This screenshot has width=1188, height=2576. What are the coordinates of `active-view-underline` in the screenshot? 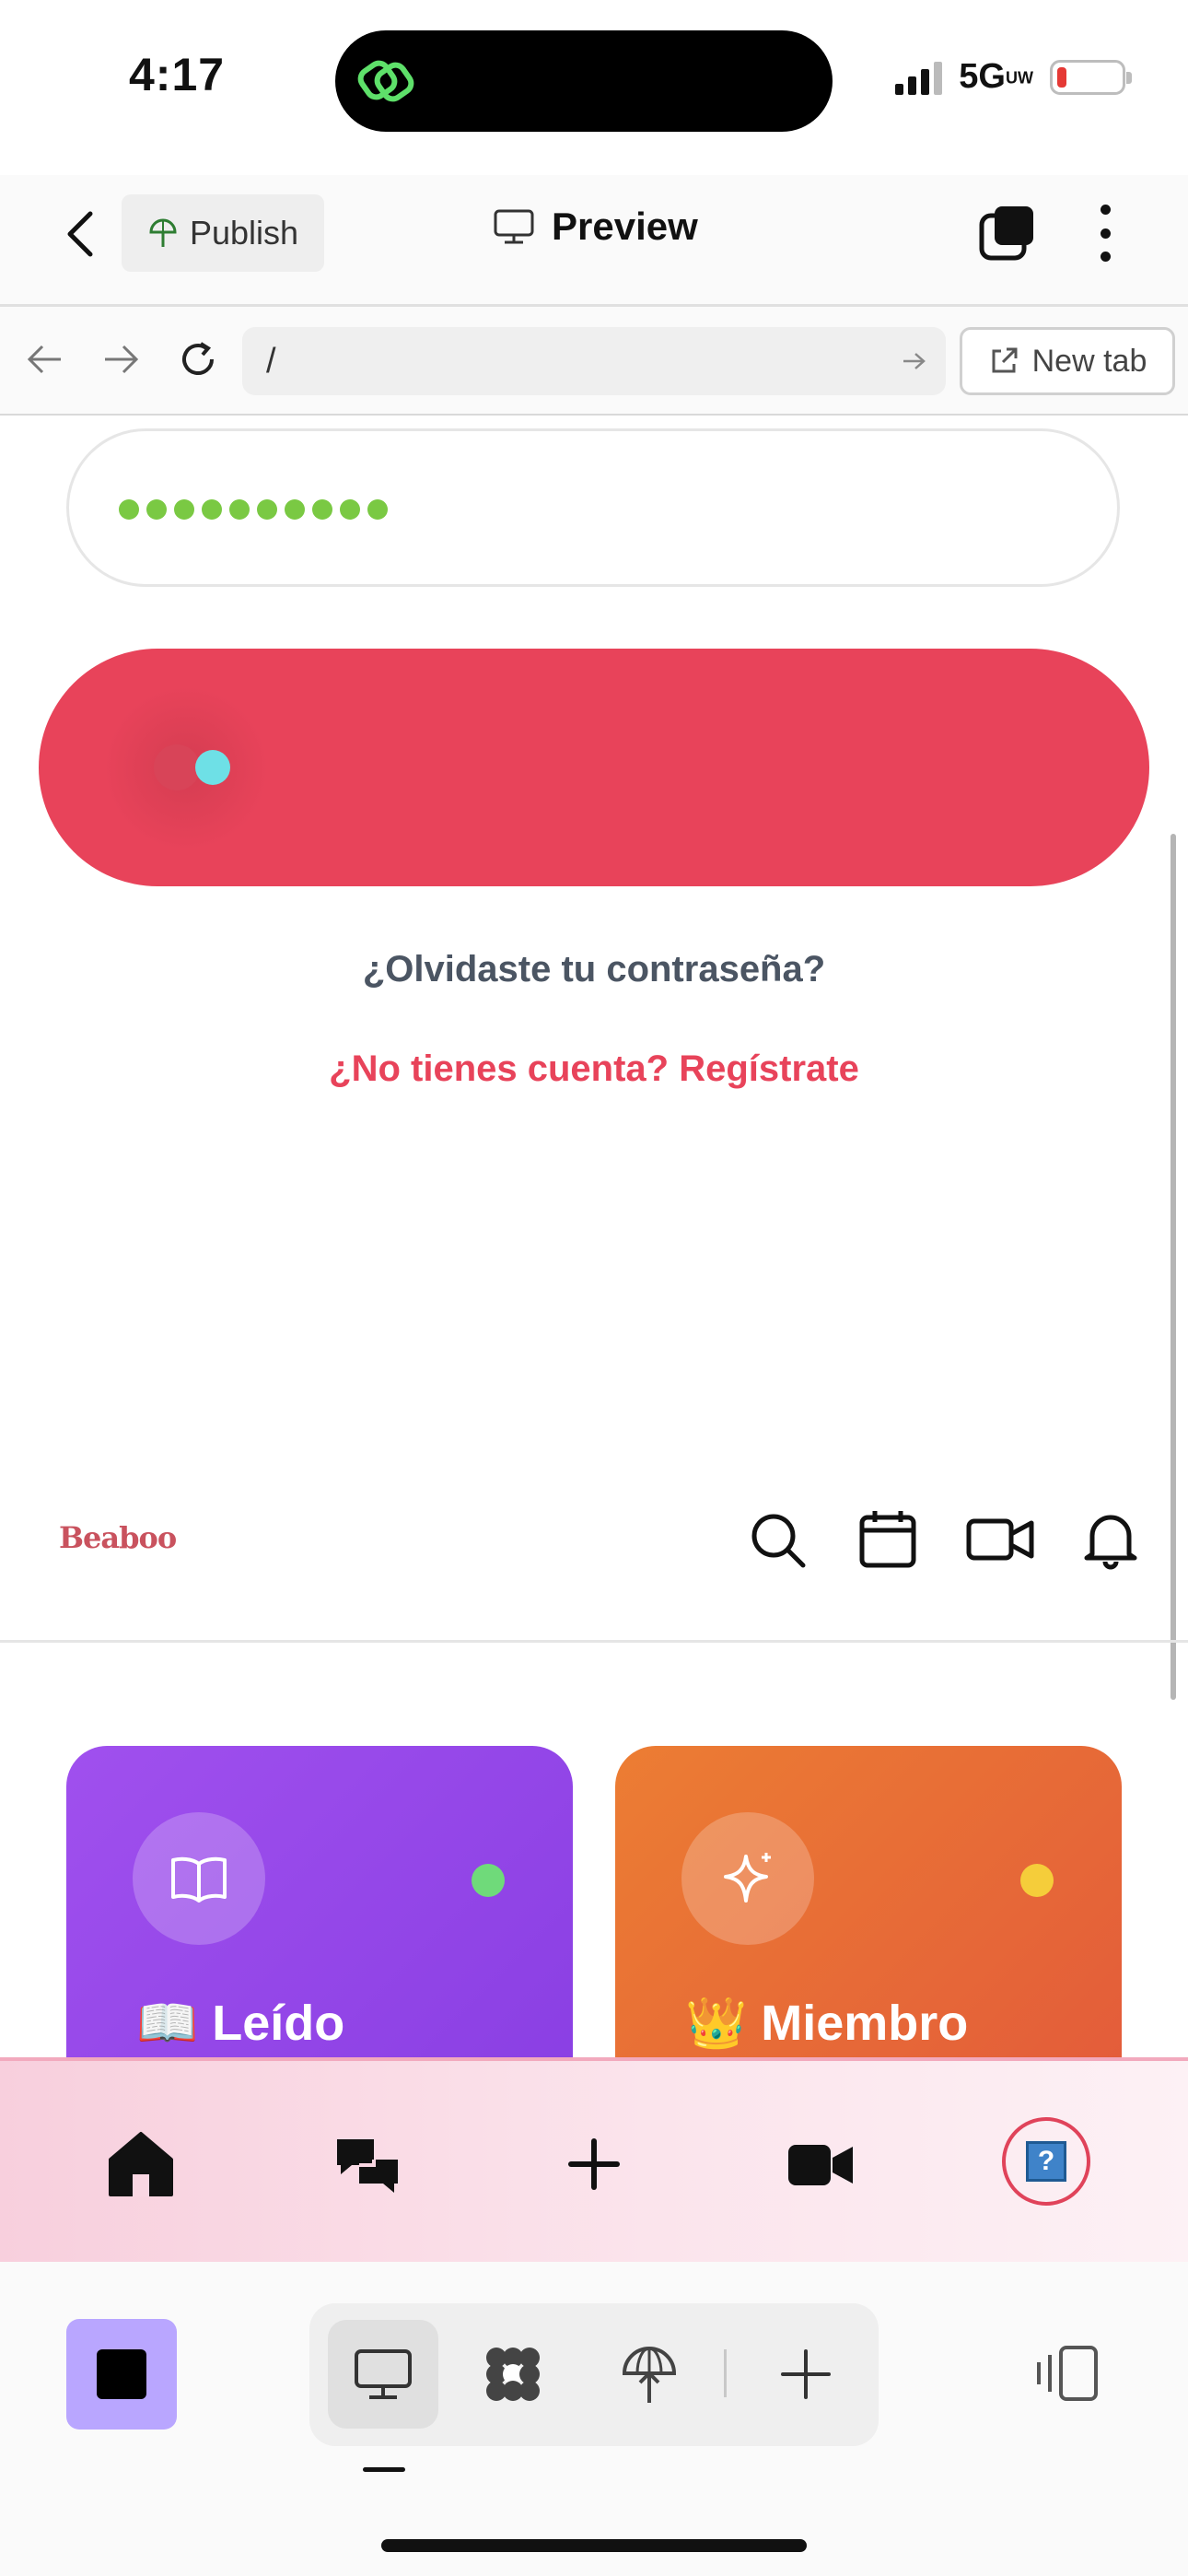 It's located at (384, 2469).